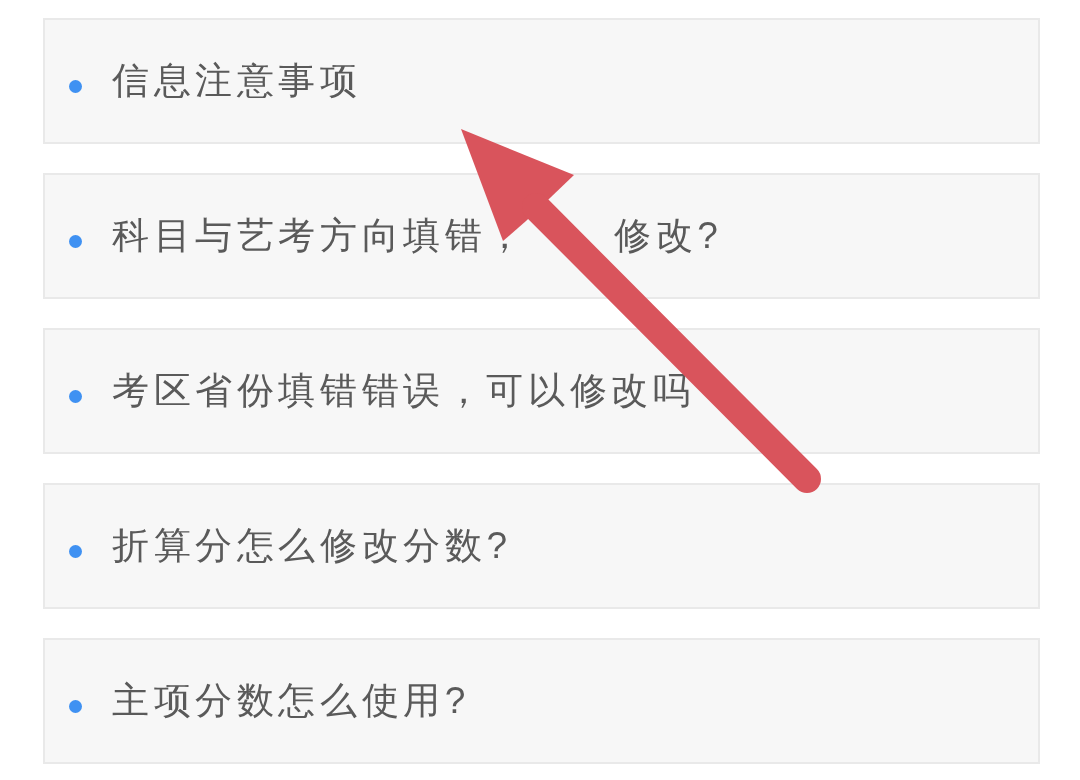  I want to click on question-card: 科目与艺考方向填错， 修改?, so click(541, 236).